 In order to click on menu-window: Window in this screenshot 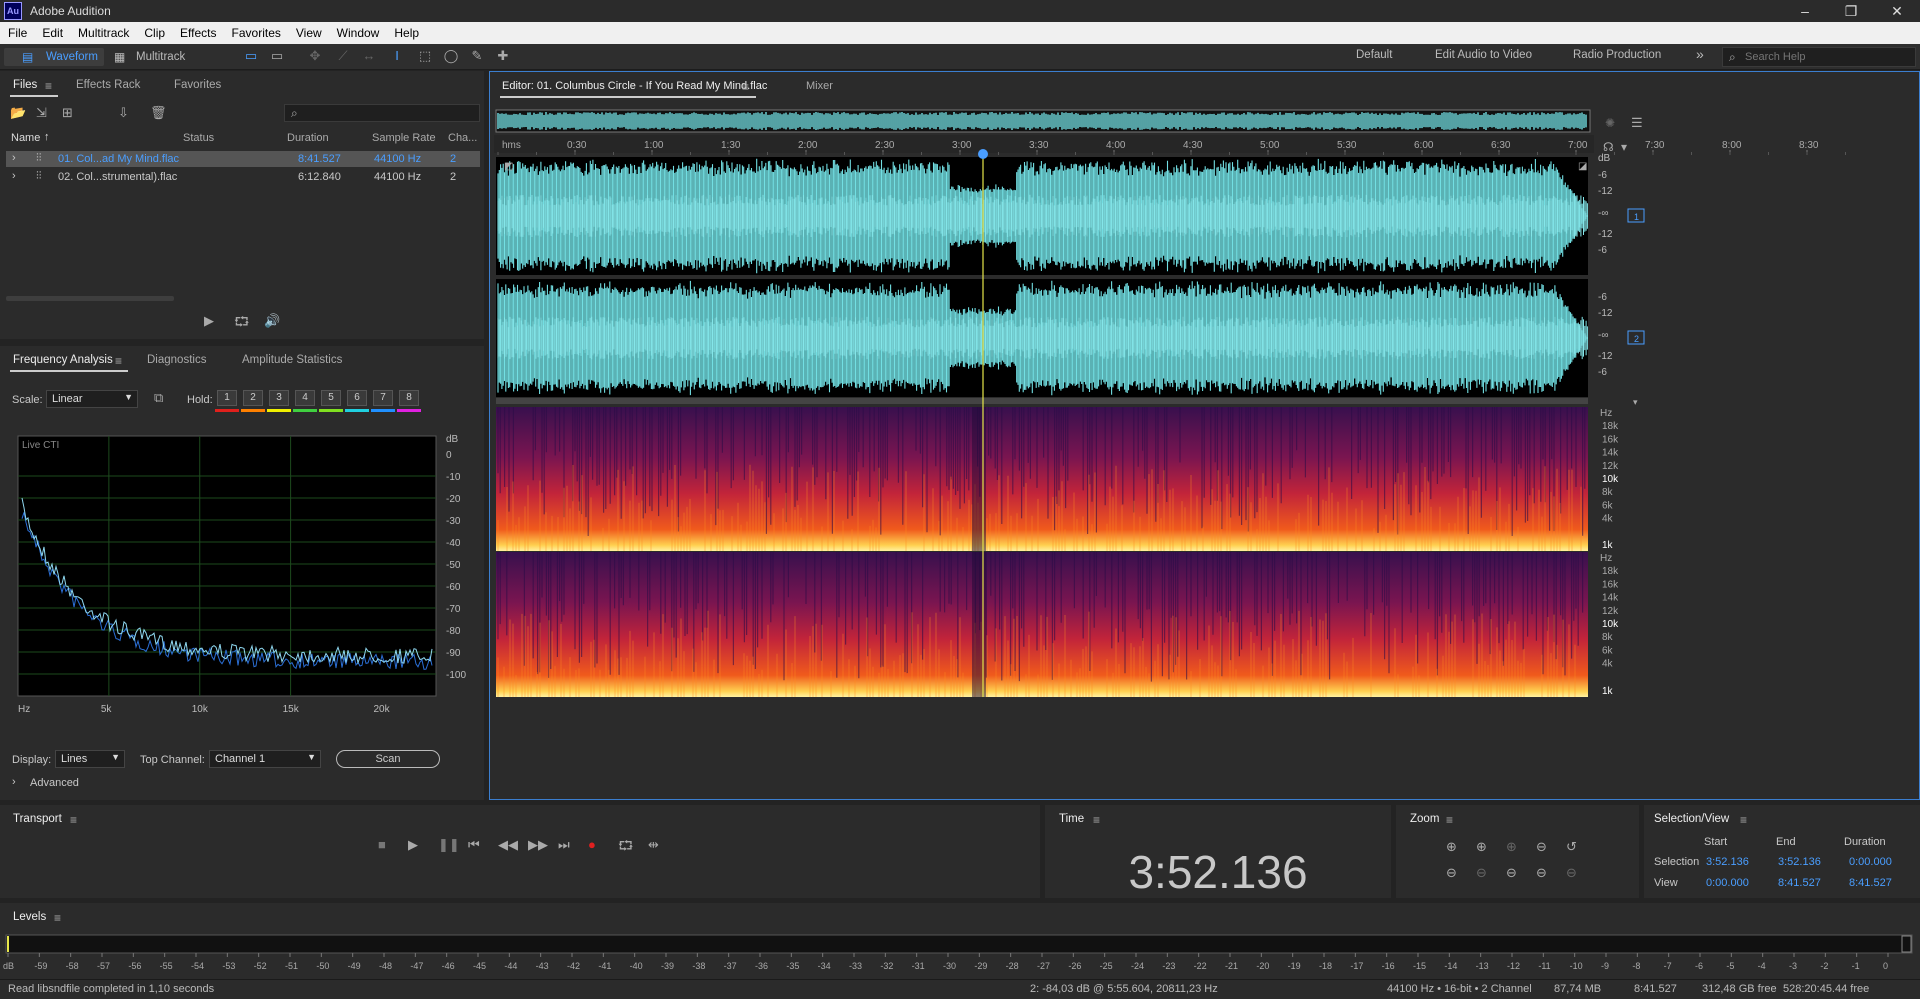, I will do `click(358, 31)`.